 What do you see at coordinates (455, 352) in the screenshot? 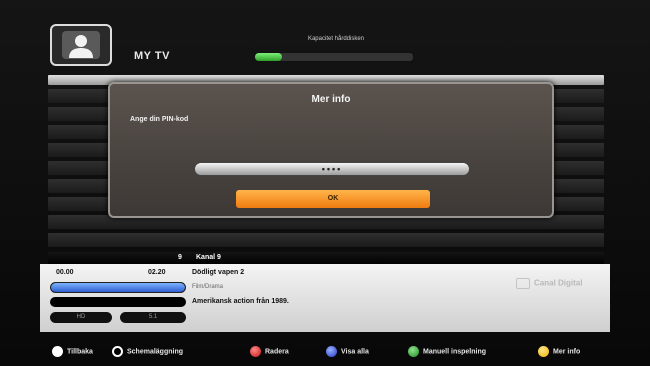
I see `green-label: Manuell inspelning` at bounding box center [455, 352].